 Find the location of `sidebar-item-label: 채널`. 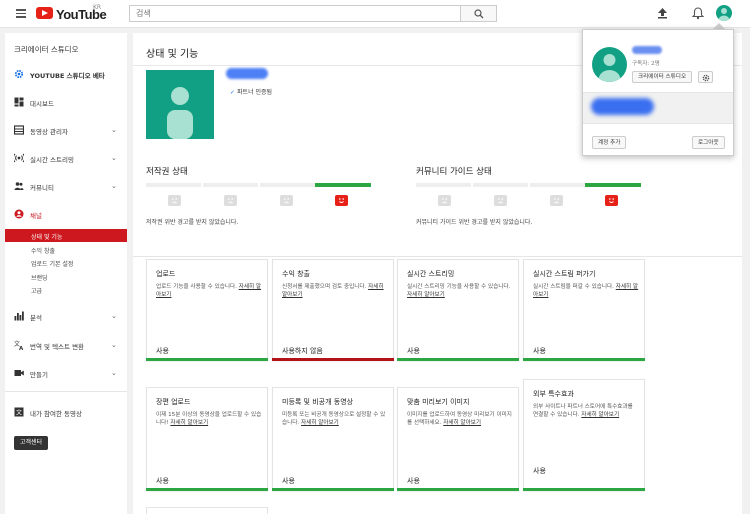

sidebar-item-label: 채널 is located at coordinates (36, 216).